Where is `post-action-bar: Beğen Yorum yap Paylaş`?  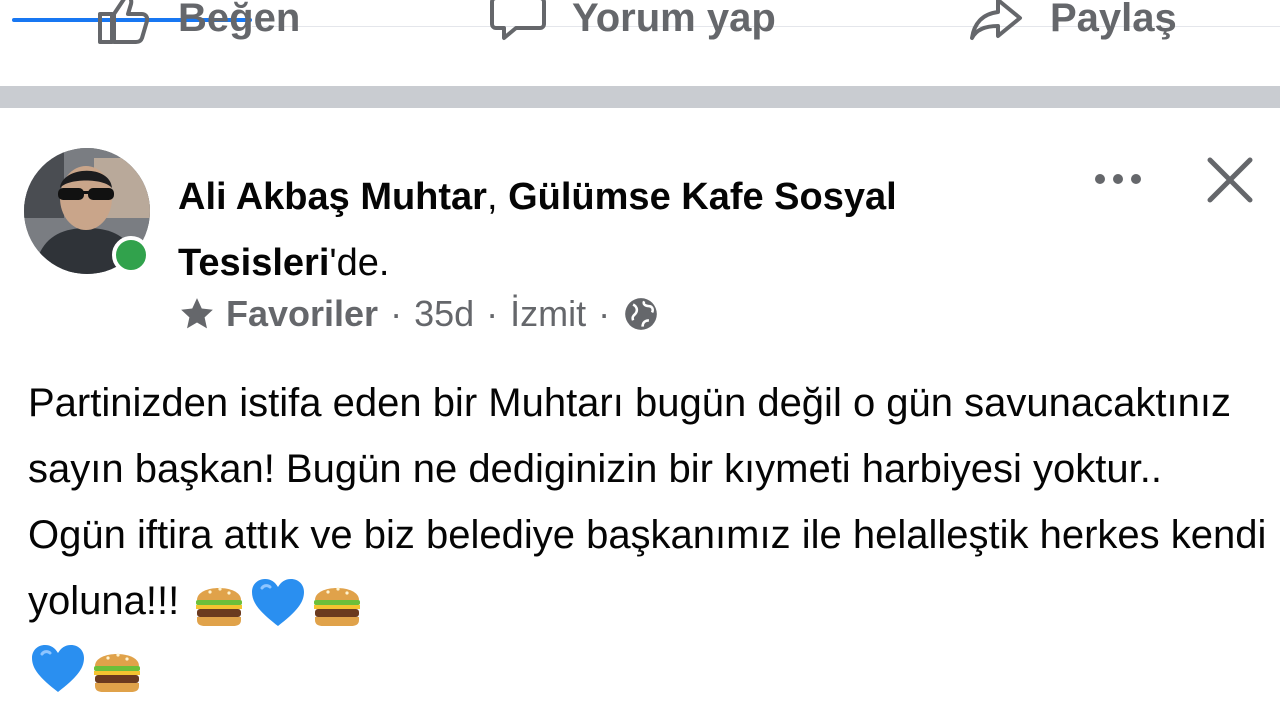 post-action-bar: Beğen Yorum yap Paylaş is located at coordinates (640, 43).